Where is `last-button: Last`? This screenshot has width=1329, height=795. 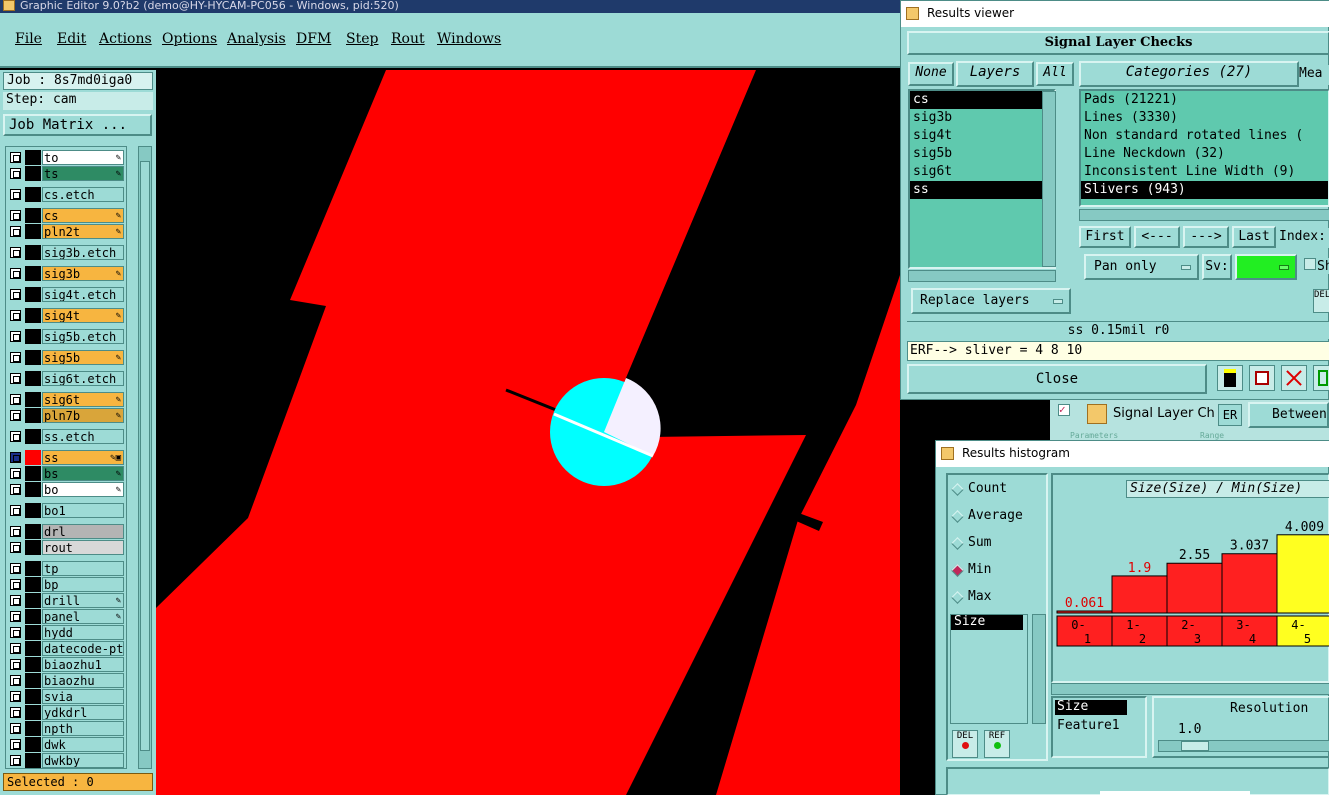 last-button: Last is located at coordinates (1254, 237).